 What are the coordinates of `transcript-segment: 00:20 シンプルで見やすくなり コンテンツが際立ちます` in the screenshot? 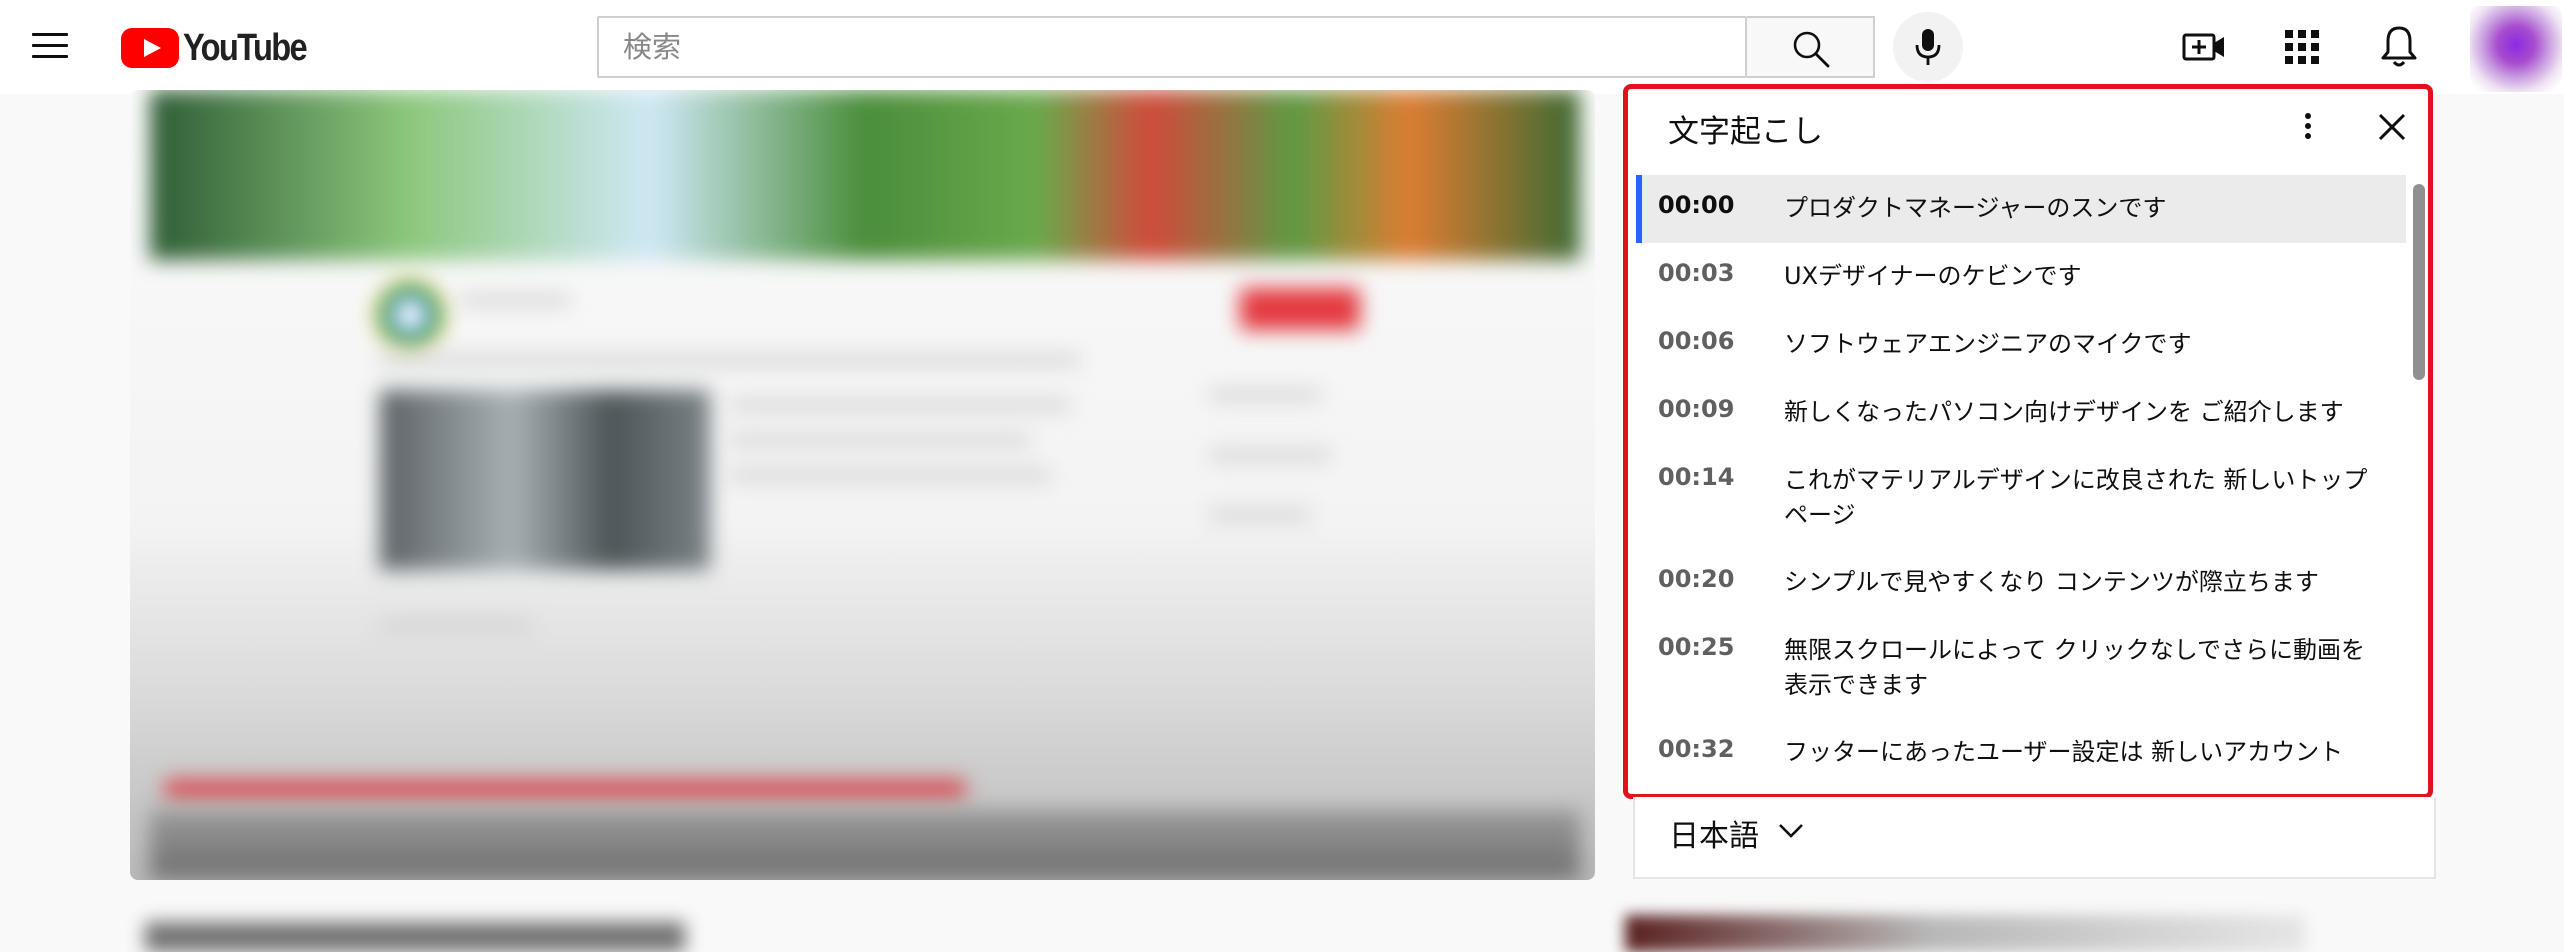 It's located at (2021, 583).